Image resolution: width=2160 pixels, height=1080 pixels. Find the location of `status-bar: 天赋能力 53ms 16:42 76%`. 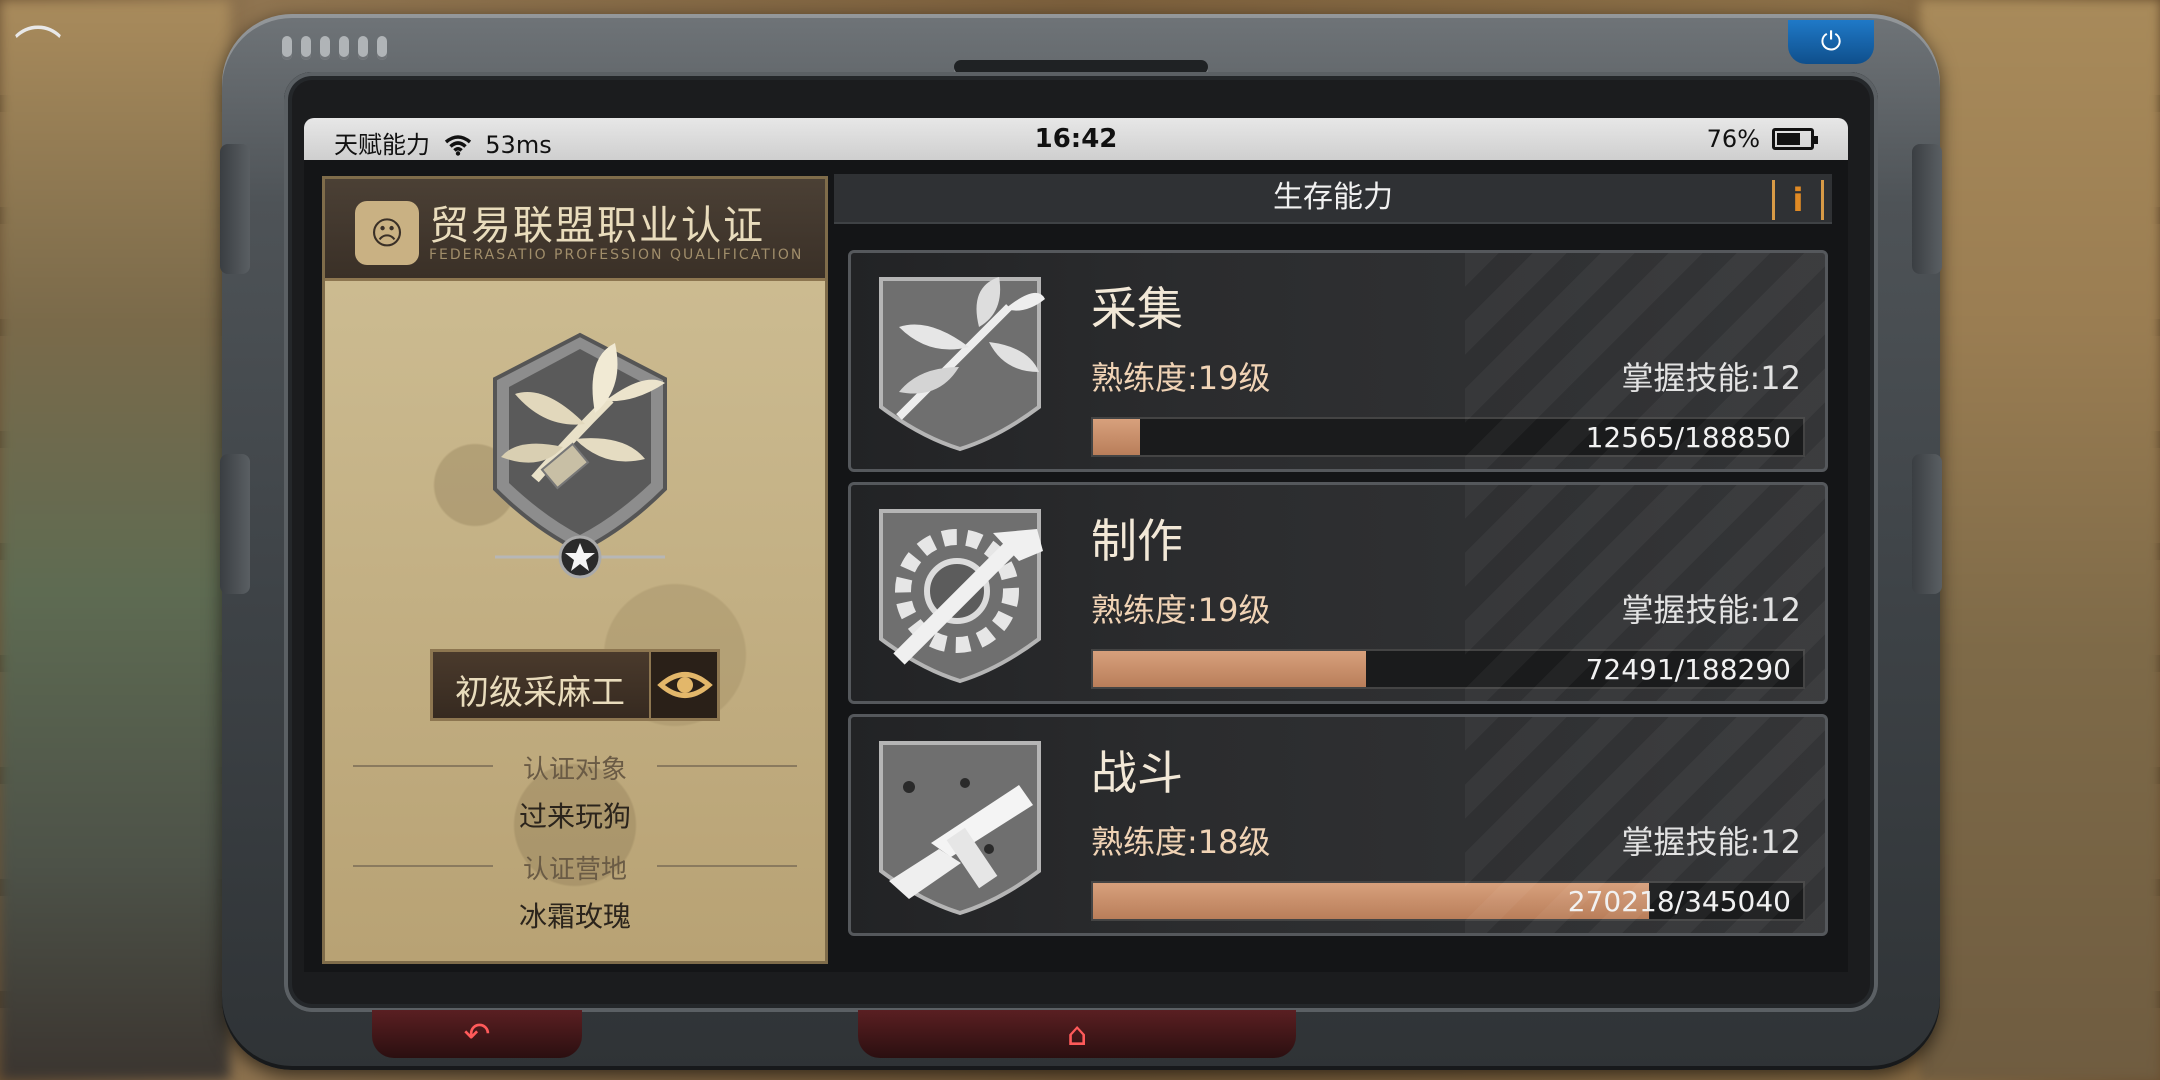

status-bar: 天赋能力 53ms 16:42 76% is located at coordinates (1076, 139).